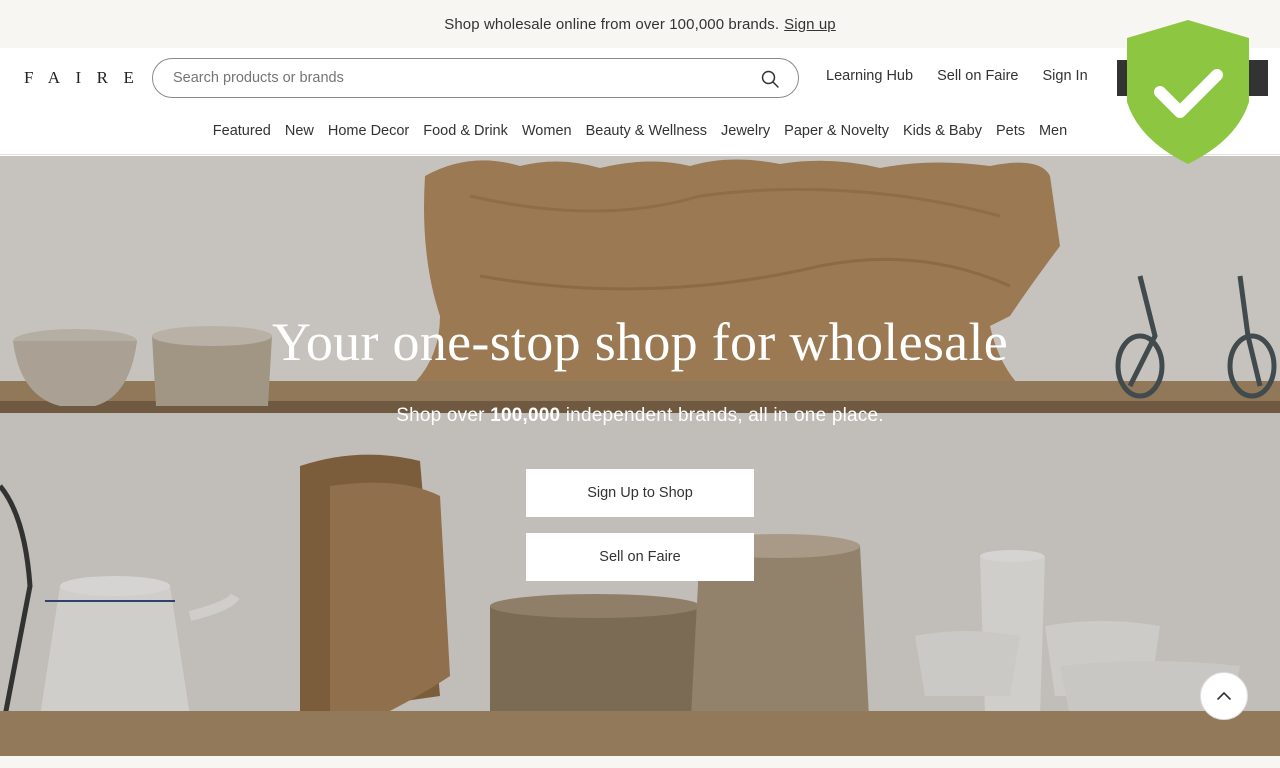  Describe the element at coordinates (453, 78) in the screenshot. I see `search-input` at that location.